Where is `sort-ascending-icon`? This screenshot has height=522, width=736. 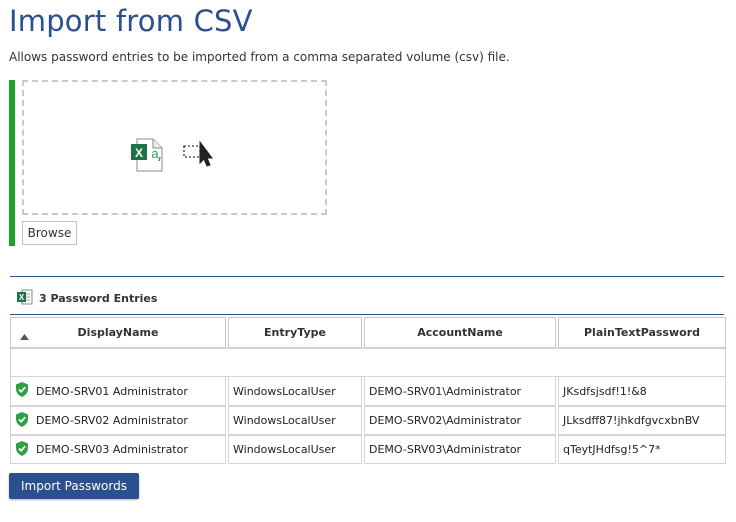 sort-ascending-icon is located at coordinates (24, 336).